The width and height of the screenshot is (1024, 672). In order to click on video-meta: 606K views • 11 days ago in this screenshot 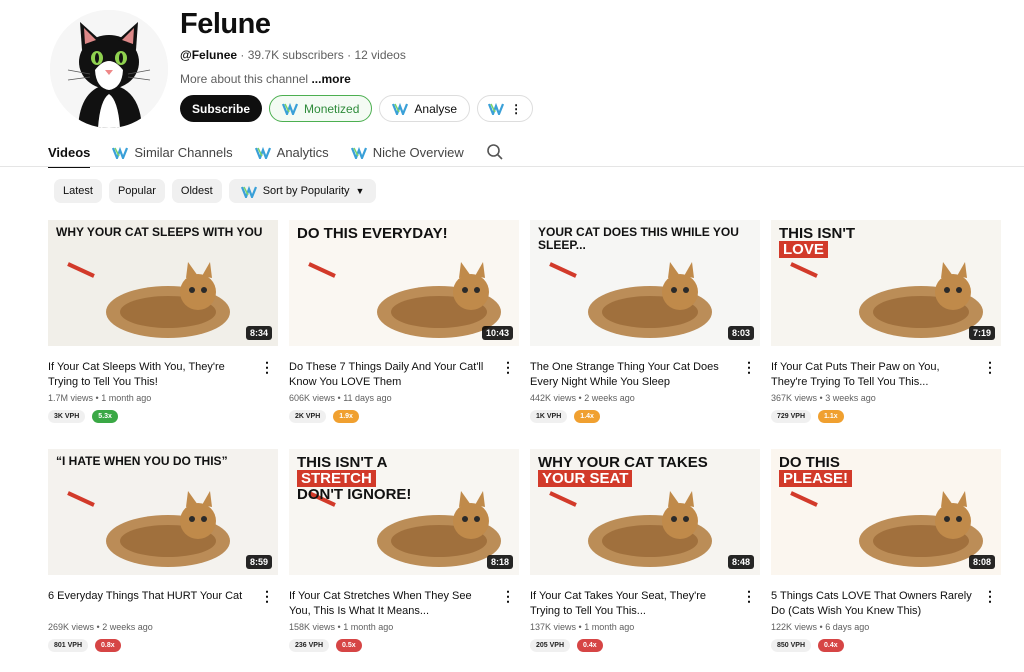, I will do `click(340, 398)`.